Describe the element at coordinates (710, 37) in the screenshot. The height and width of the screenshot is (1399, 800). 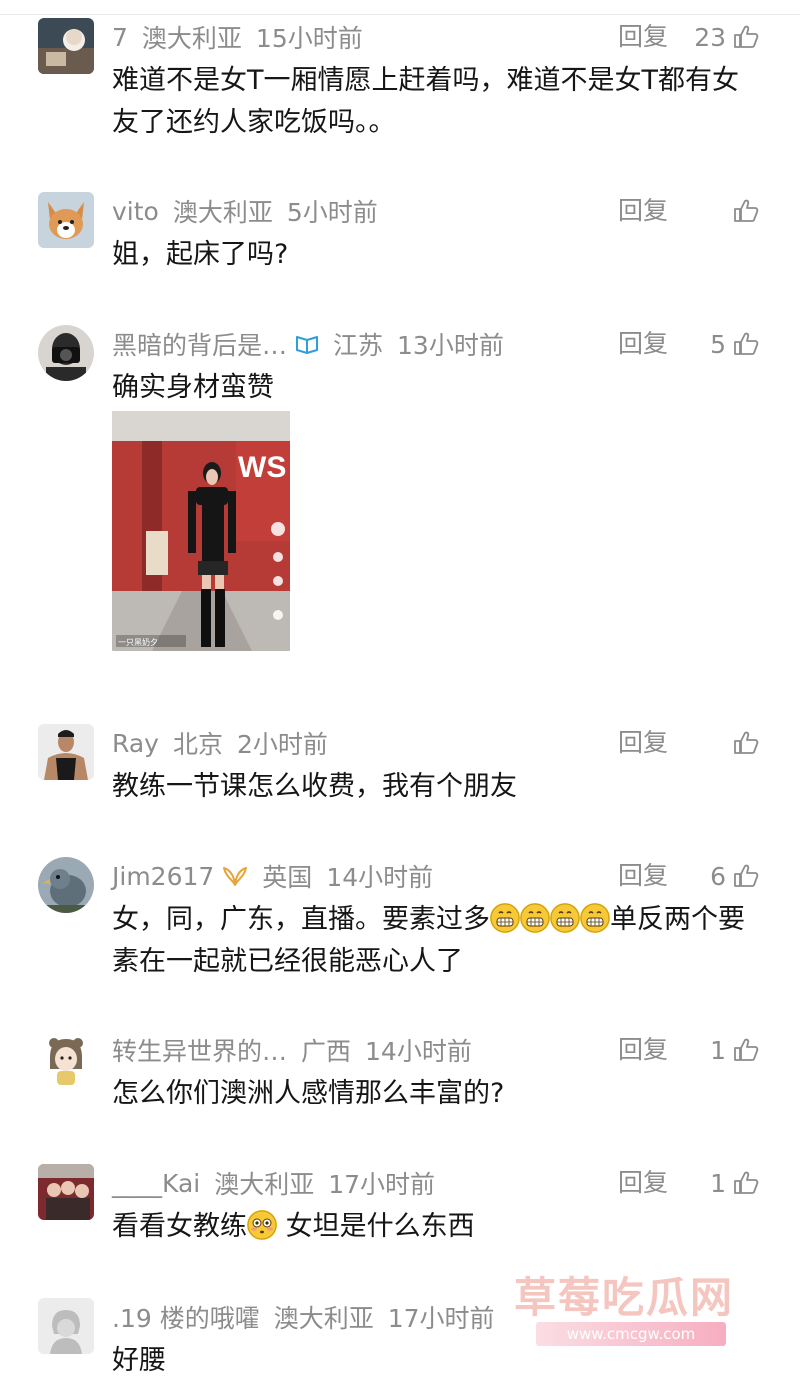
I see `like-count: 23` at that location.